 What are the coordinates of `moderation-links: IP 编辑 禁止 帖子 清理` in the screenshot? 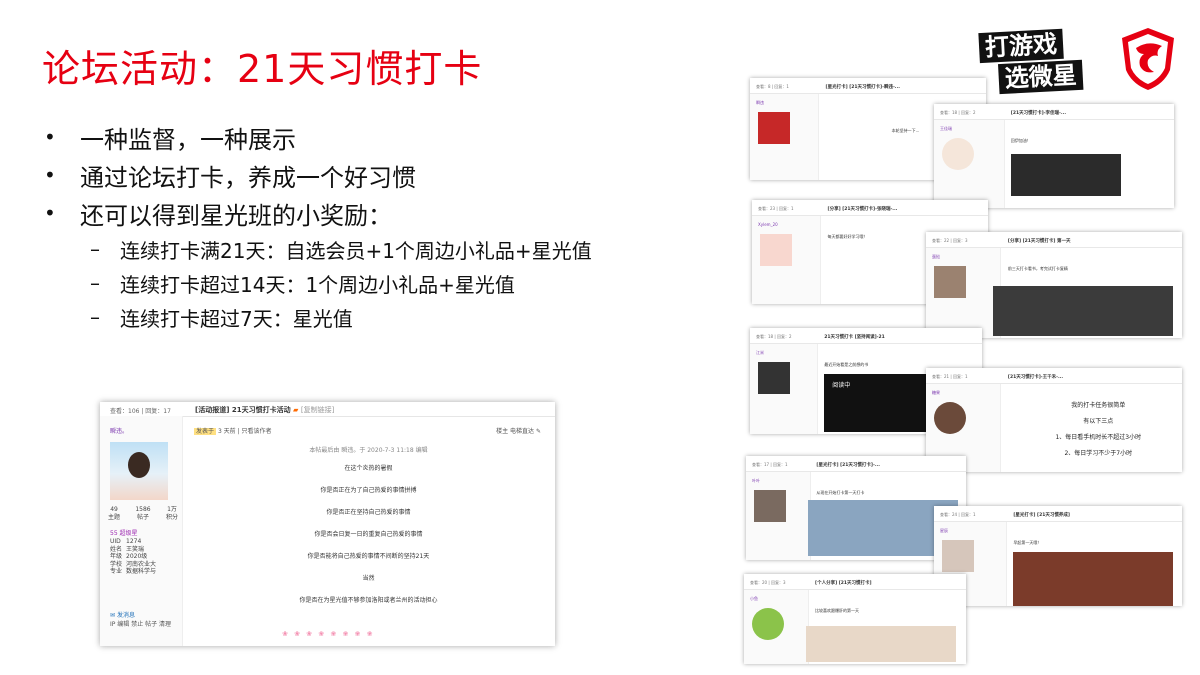 It's located at (140, 623).